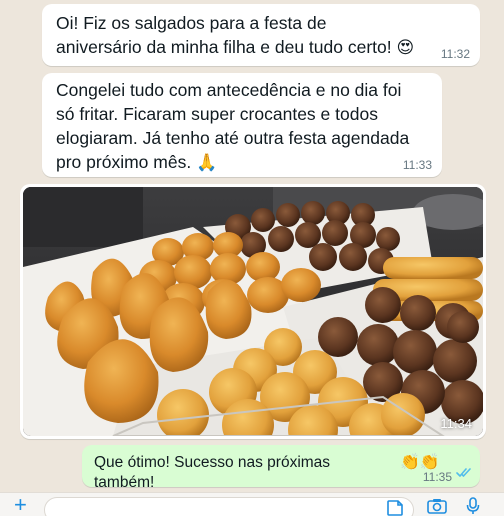 This screenshot has width=504, height=516. Describe the element at coordinates (417, 165) in the screenshot. I see `message-time: 11:33` at that location.